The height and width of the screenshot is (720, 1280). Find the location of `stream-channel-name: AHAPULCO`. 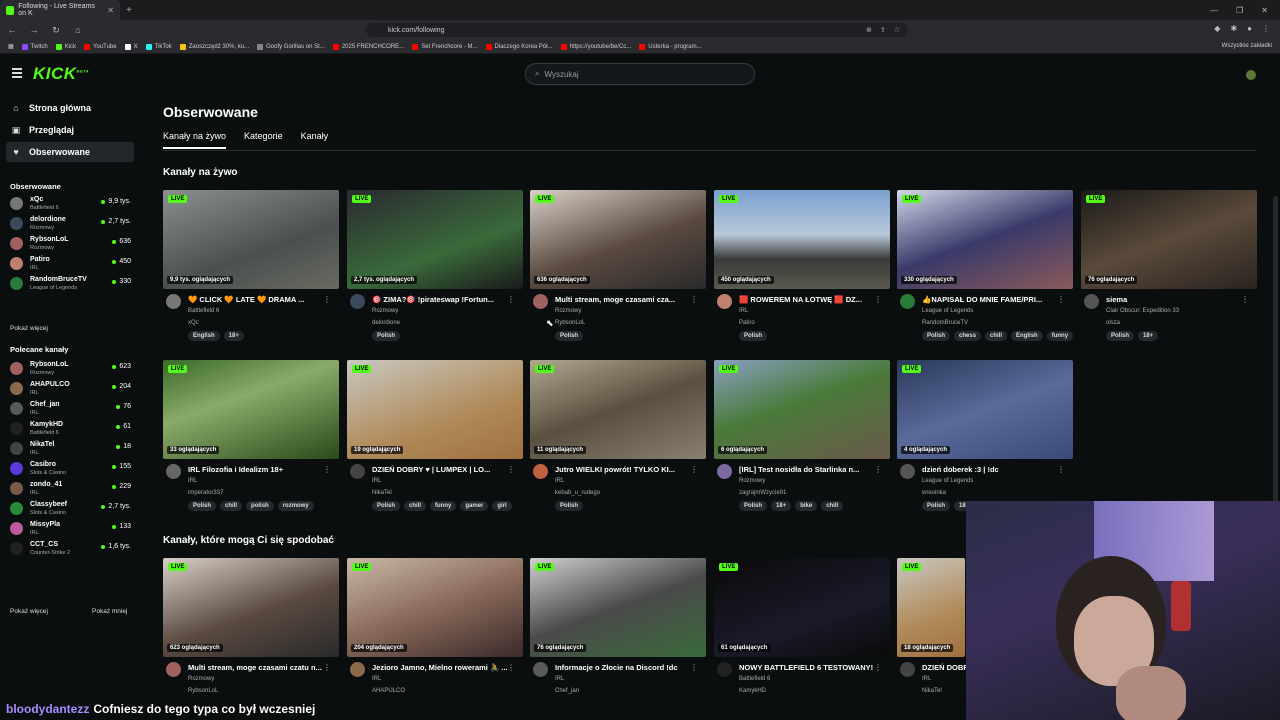

stream-channel-name: AHAPULCO is located at coordinates (388, 691).